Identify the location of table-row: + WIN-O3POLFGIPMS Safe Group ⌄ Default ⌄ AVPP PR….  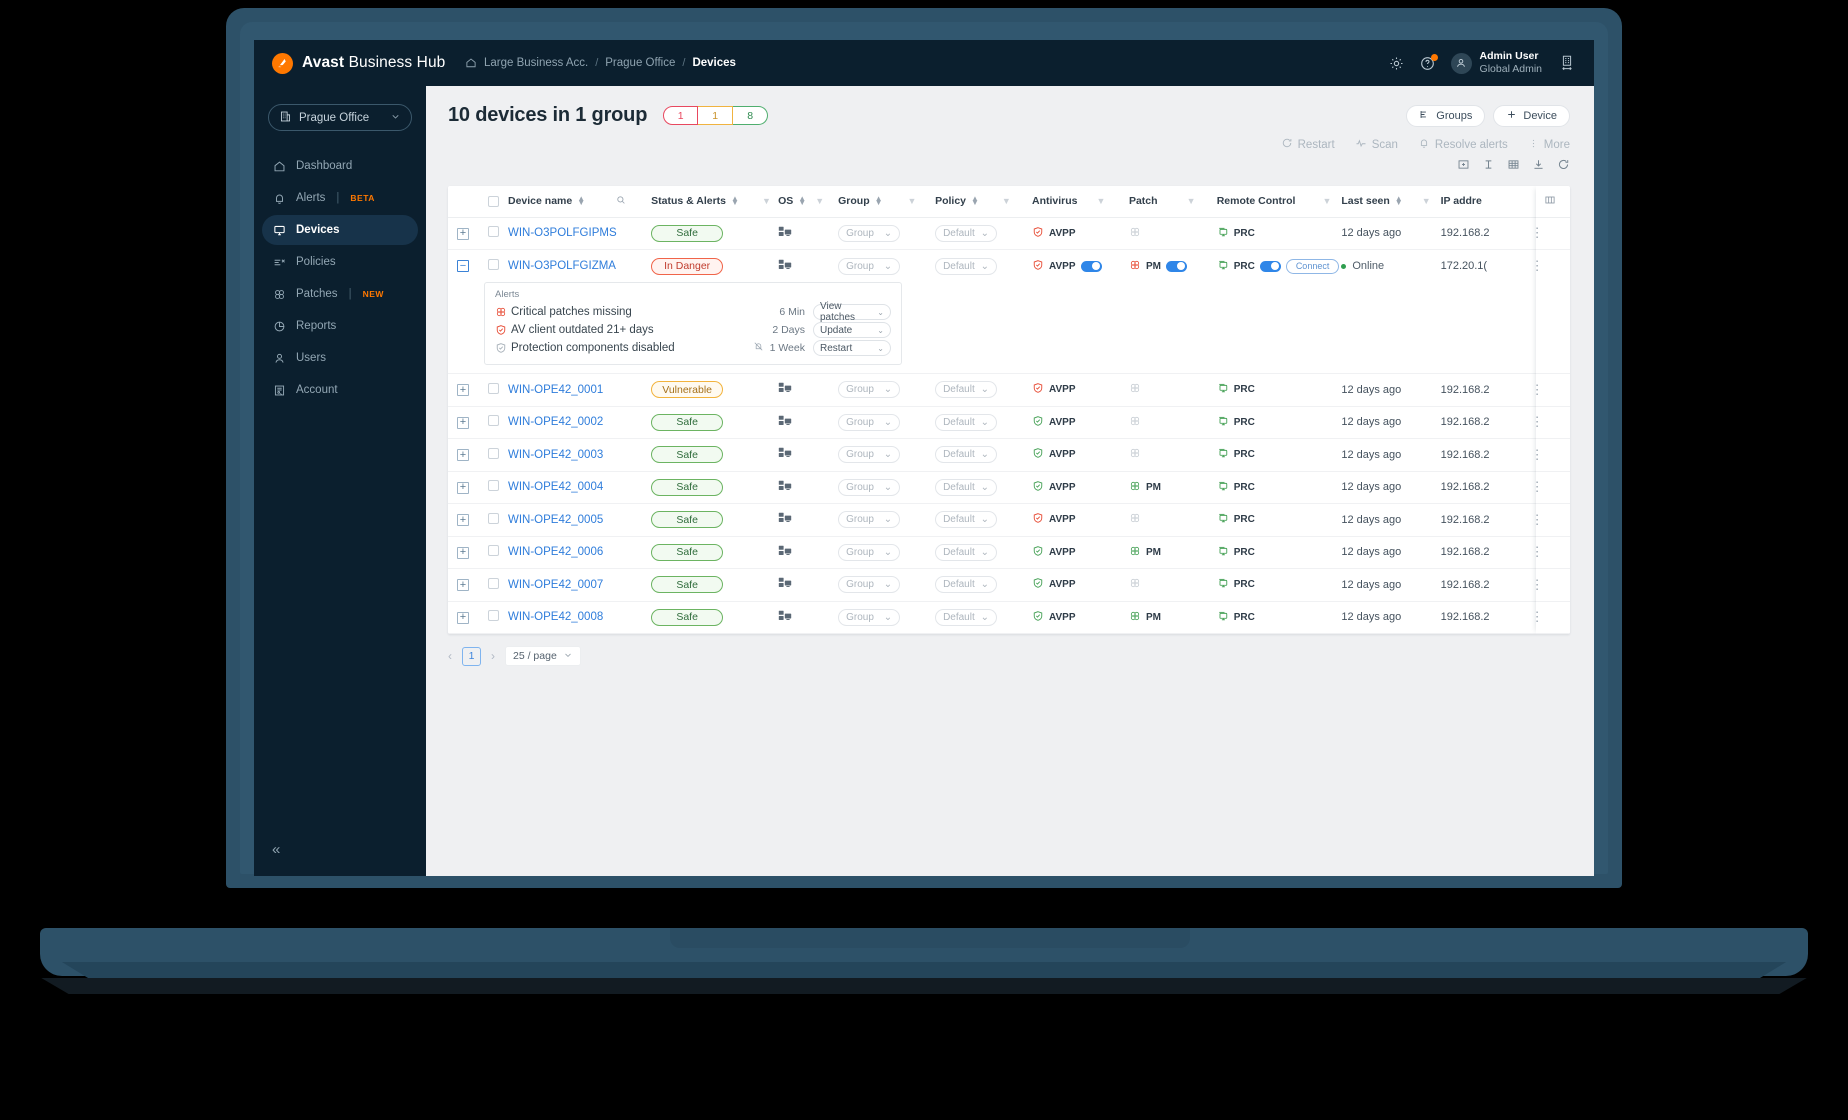
(1009, 233).